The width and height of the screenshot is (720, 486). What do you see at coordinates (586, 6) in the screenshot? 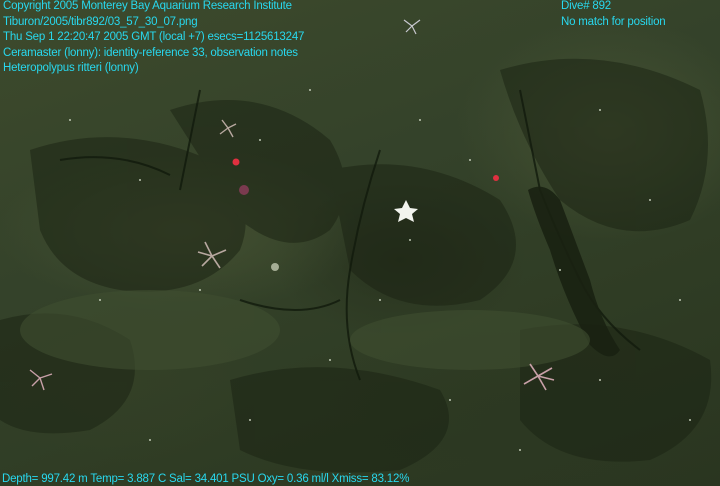
I see `overlay-dive-number: Dive# 892` at bounding box center [586, 6].